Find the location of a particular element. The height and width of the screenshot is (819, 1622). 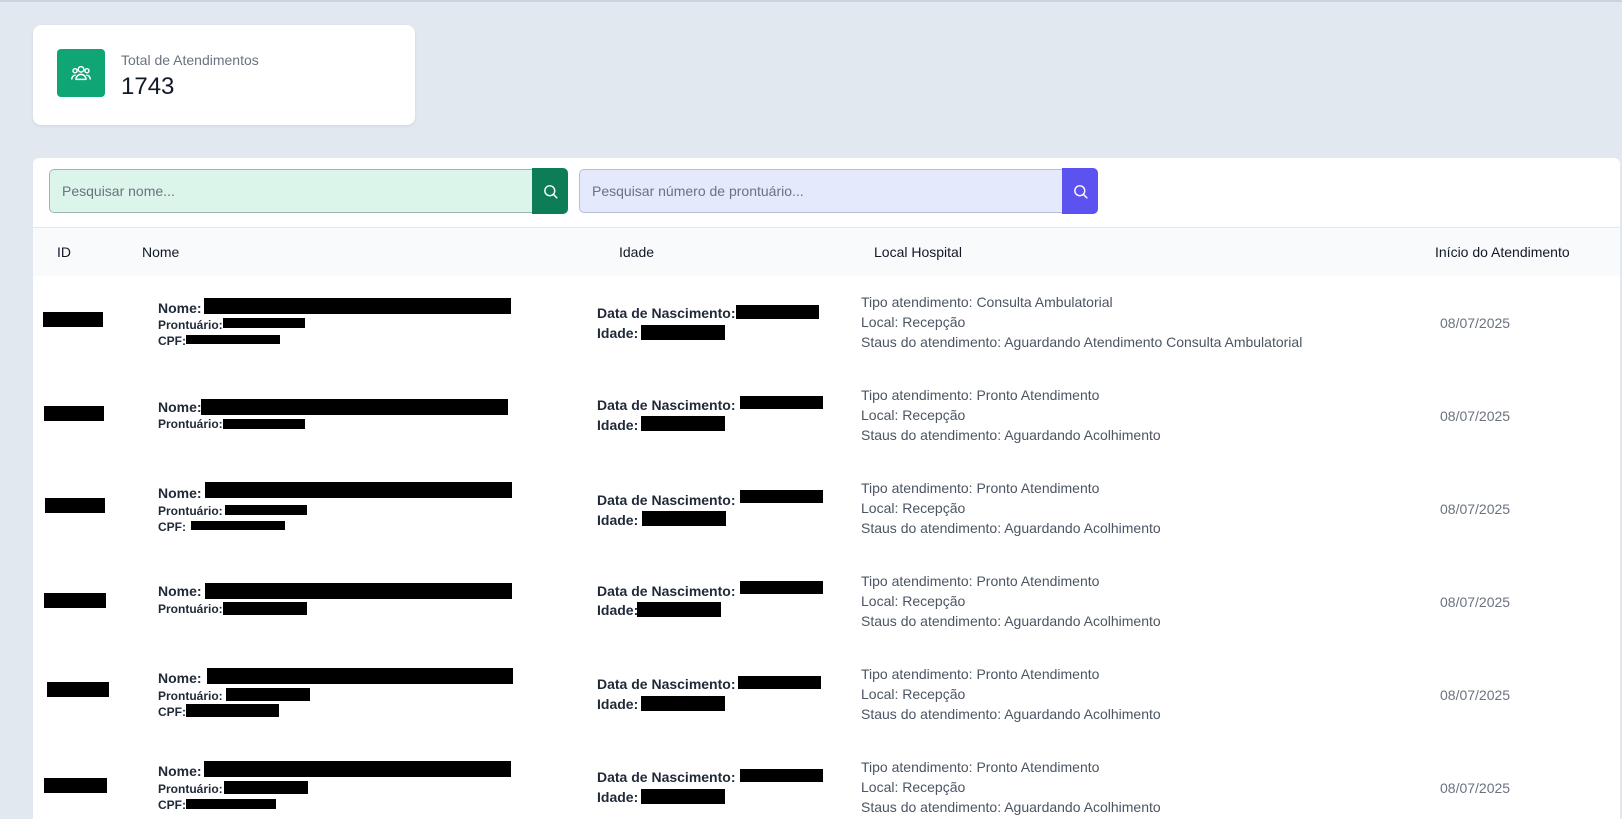

name-search-button is located at coordinates (550, 191).